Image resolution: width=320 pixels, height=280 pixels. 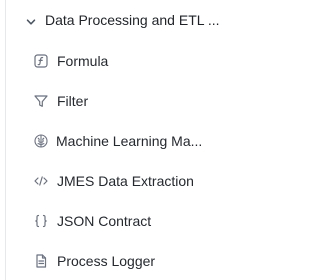 I want to click on formula-icon, so click(x=41, y=61).